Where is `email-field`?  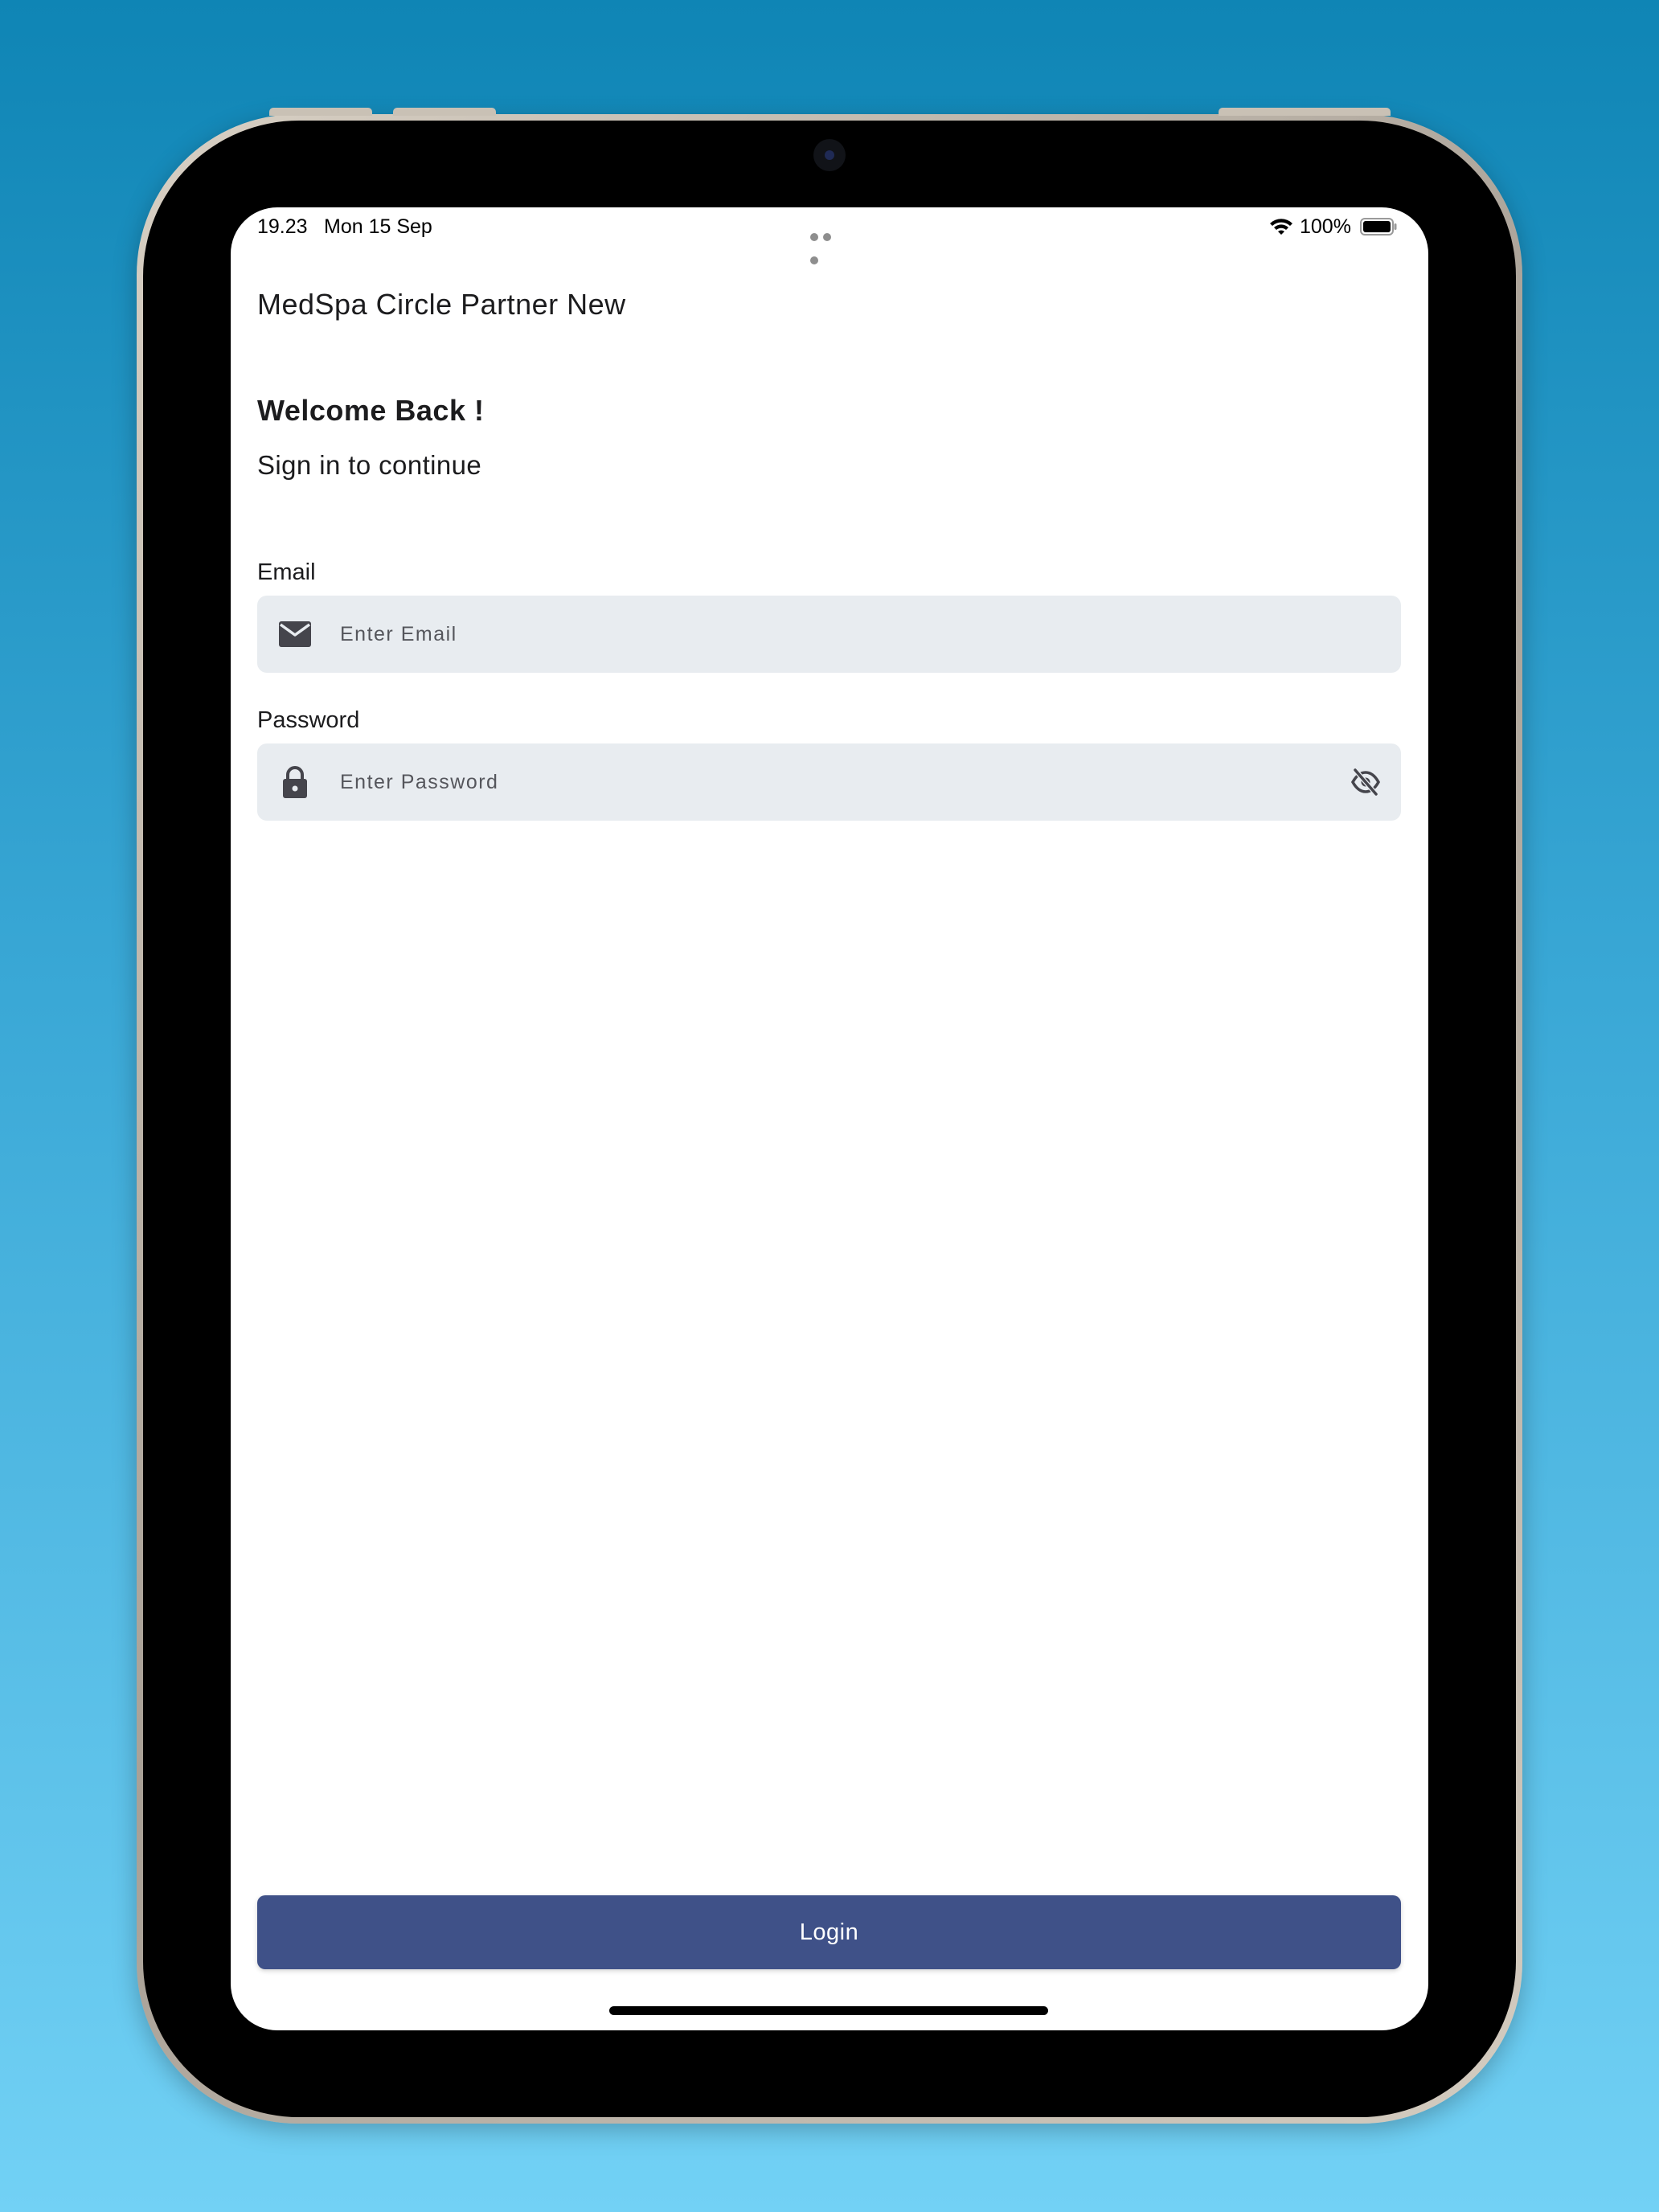 email-field is located at coordinates (829, 634).